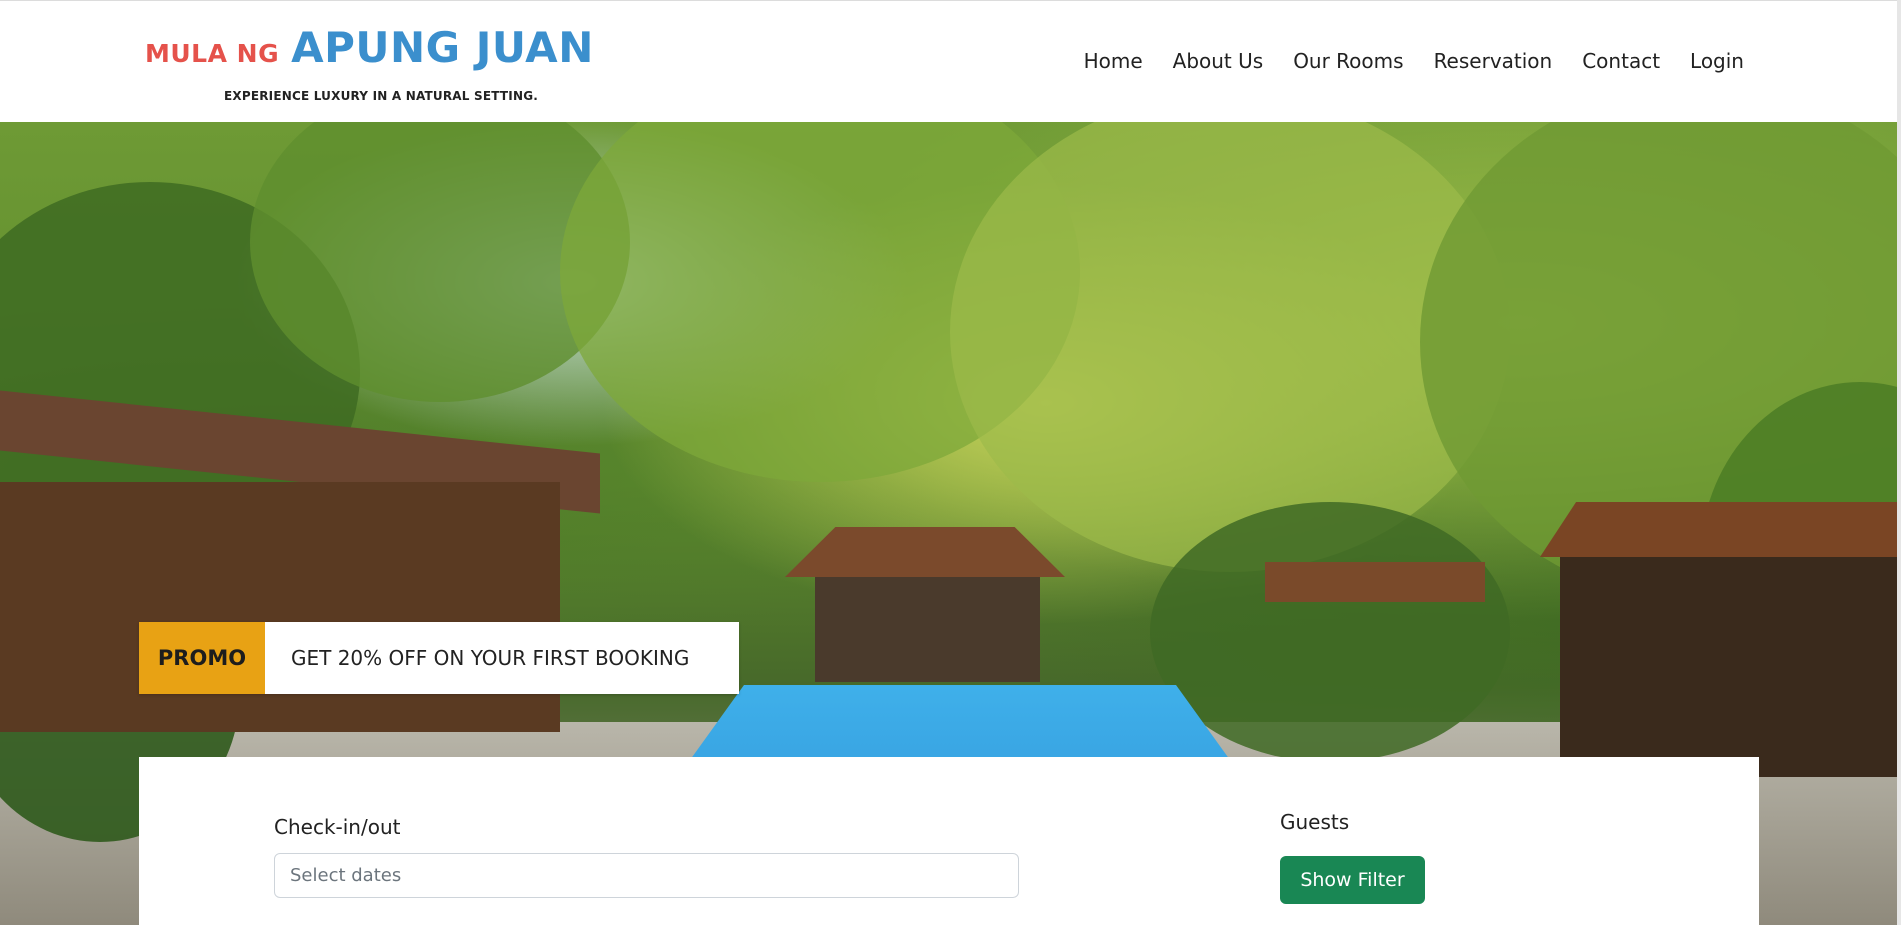  I want to click on nav-contact: Contact, so click(1621, 61).